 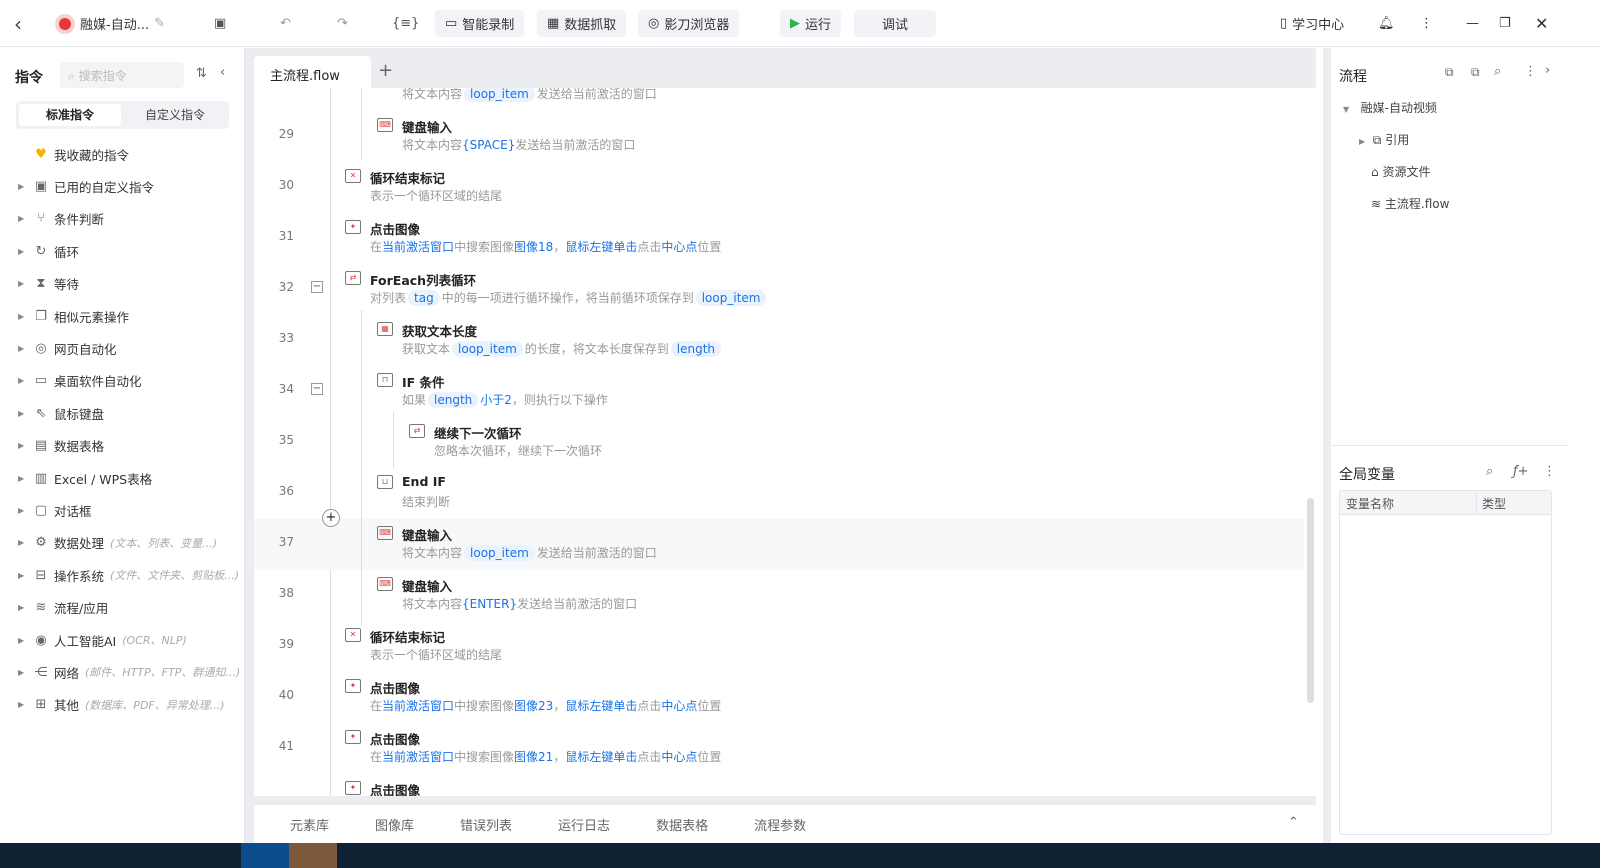 What do you see at coordinates (1520, 471) in the screenshot?
I see `add-variable-icon: ƒ+` at bounding box center [1520, 471].